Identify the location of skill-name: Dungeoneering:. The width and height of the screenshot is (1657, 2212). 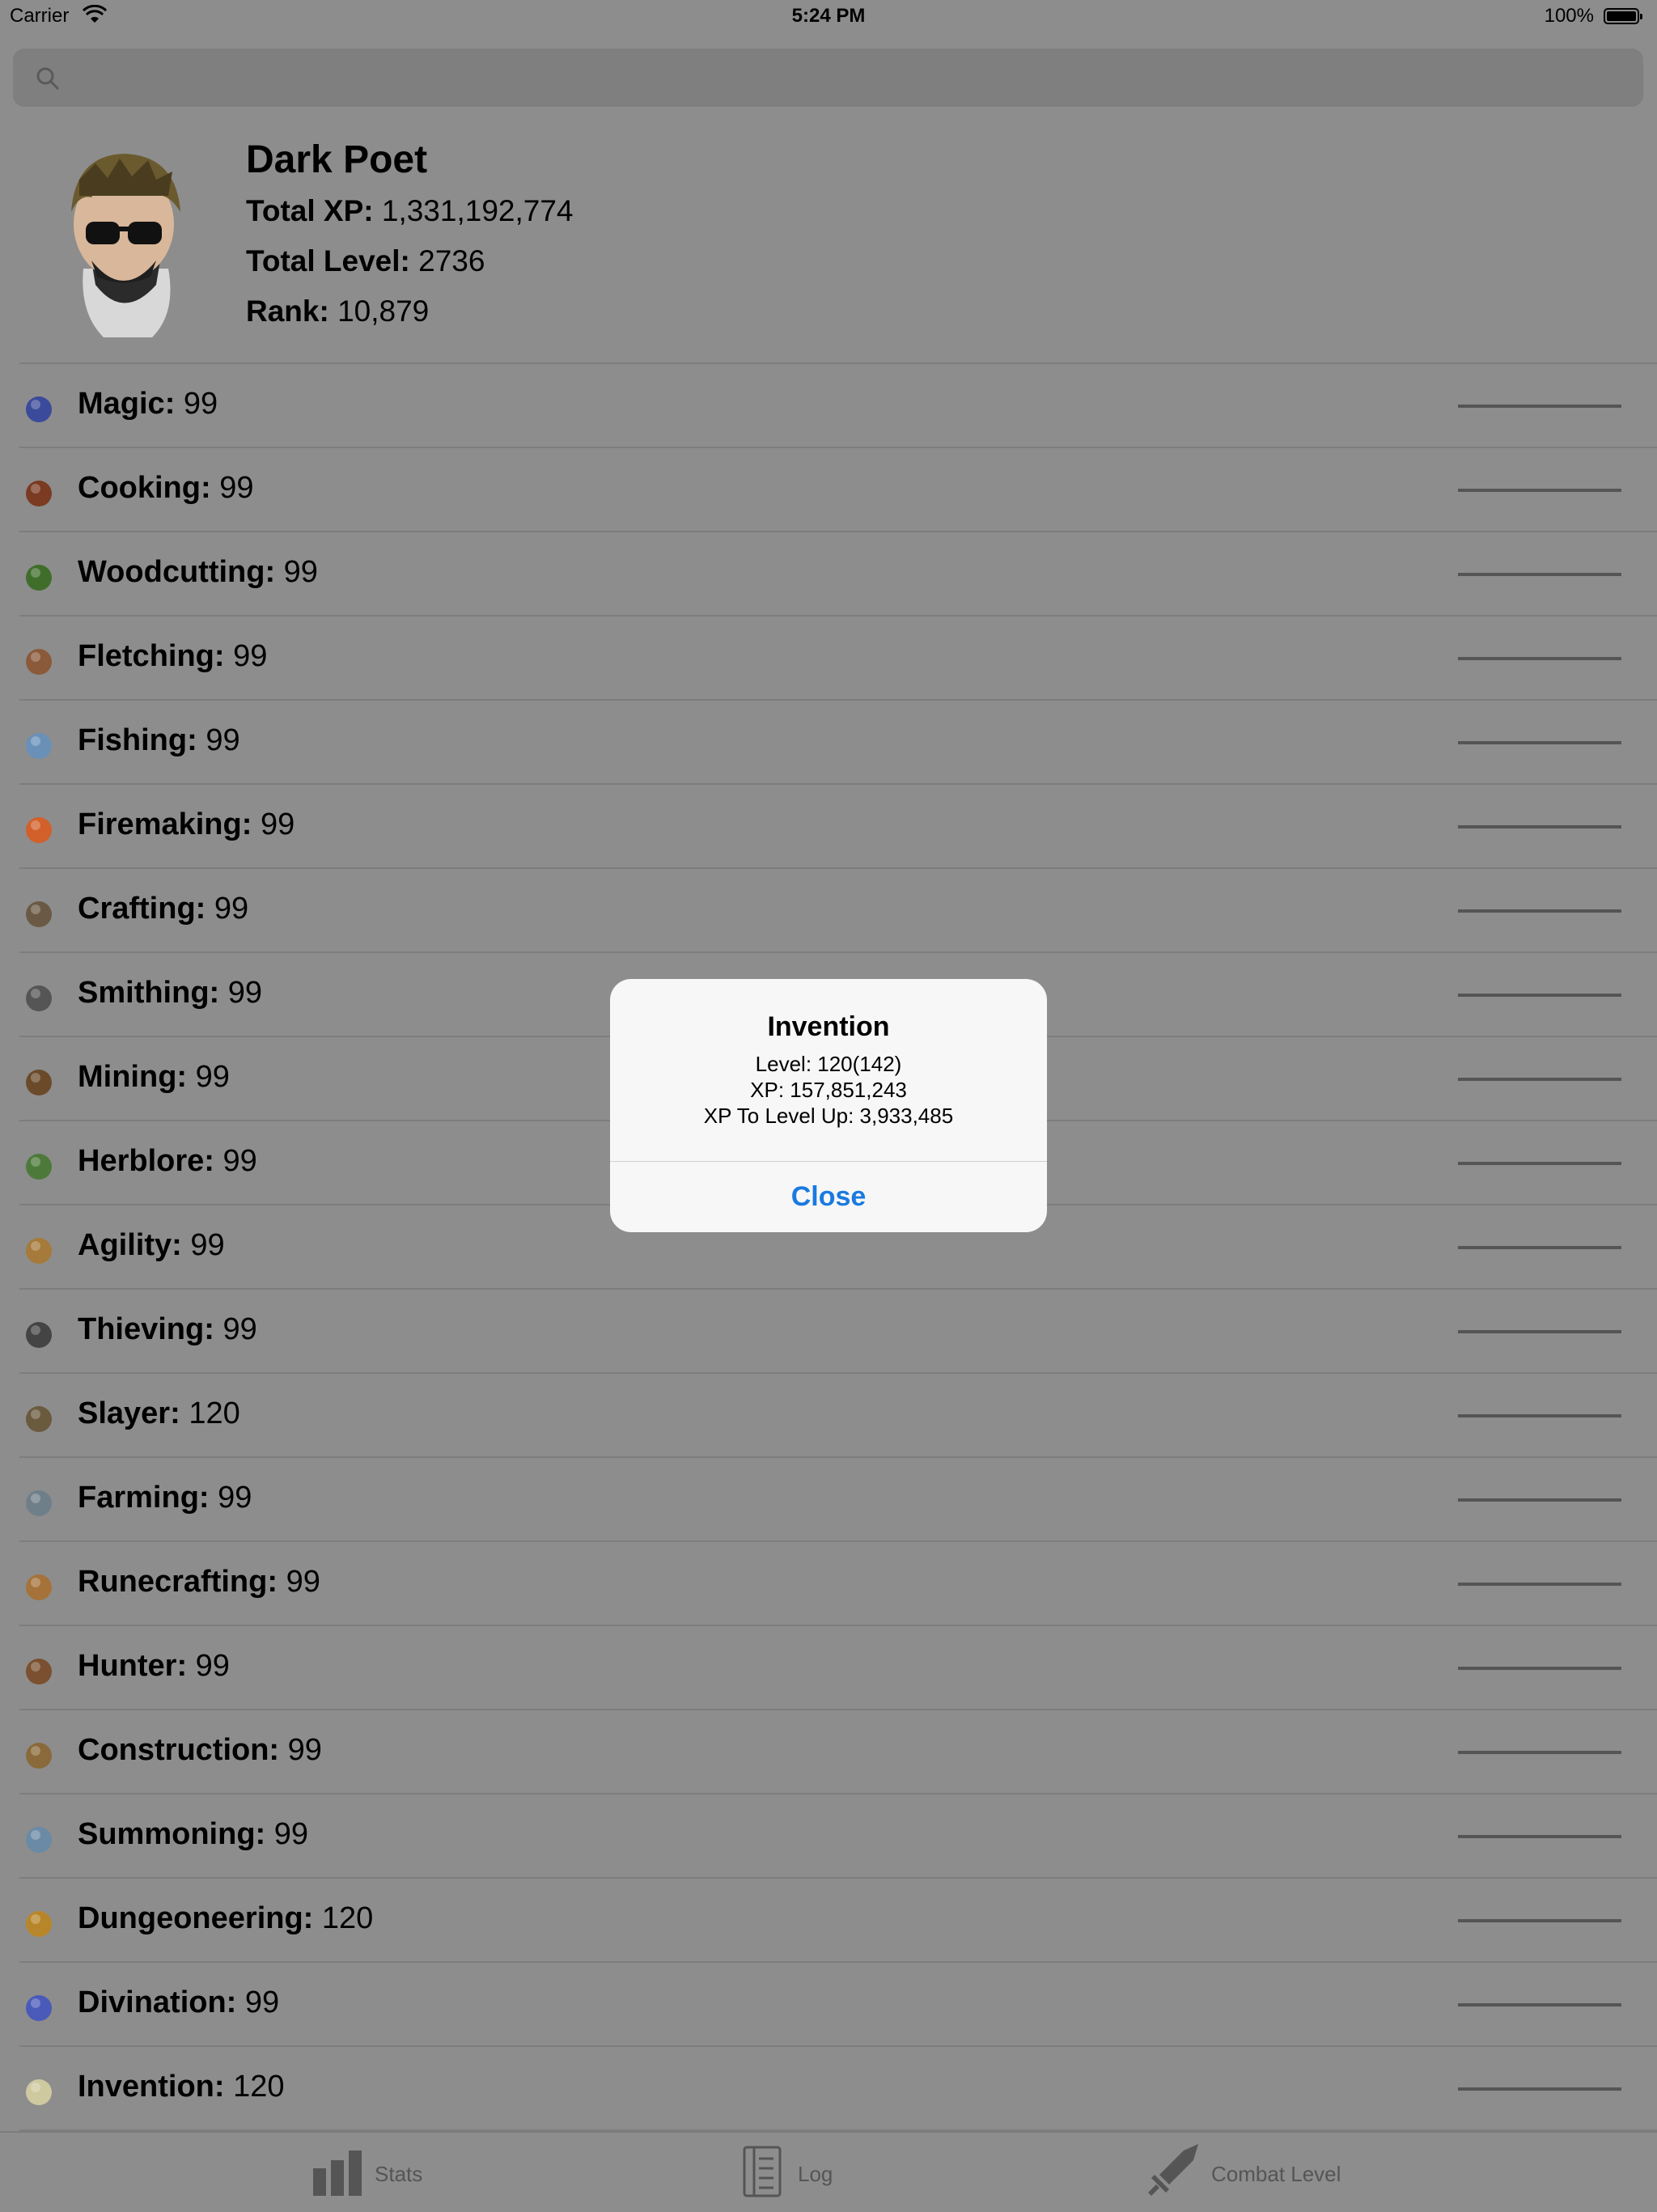
(196, 1918).